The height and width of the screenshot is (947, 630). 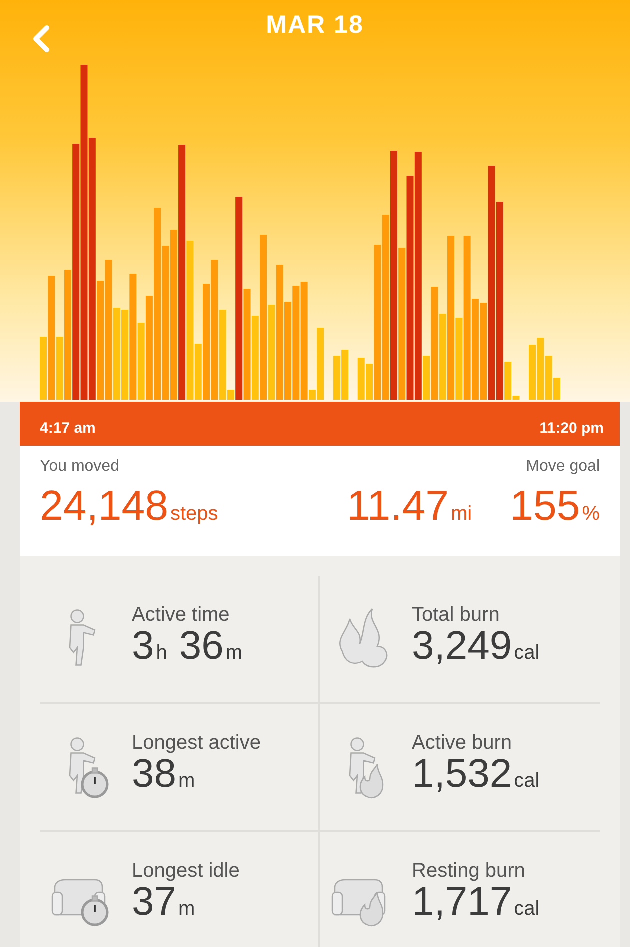 I want to click on steps-value: 24,148steps, so click(x=129, y=506).